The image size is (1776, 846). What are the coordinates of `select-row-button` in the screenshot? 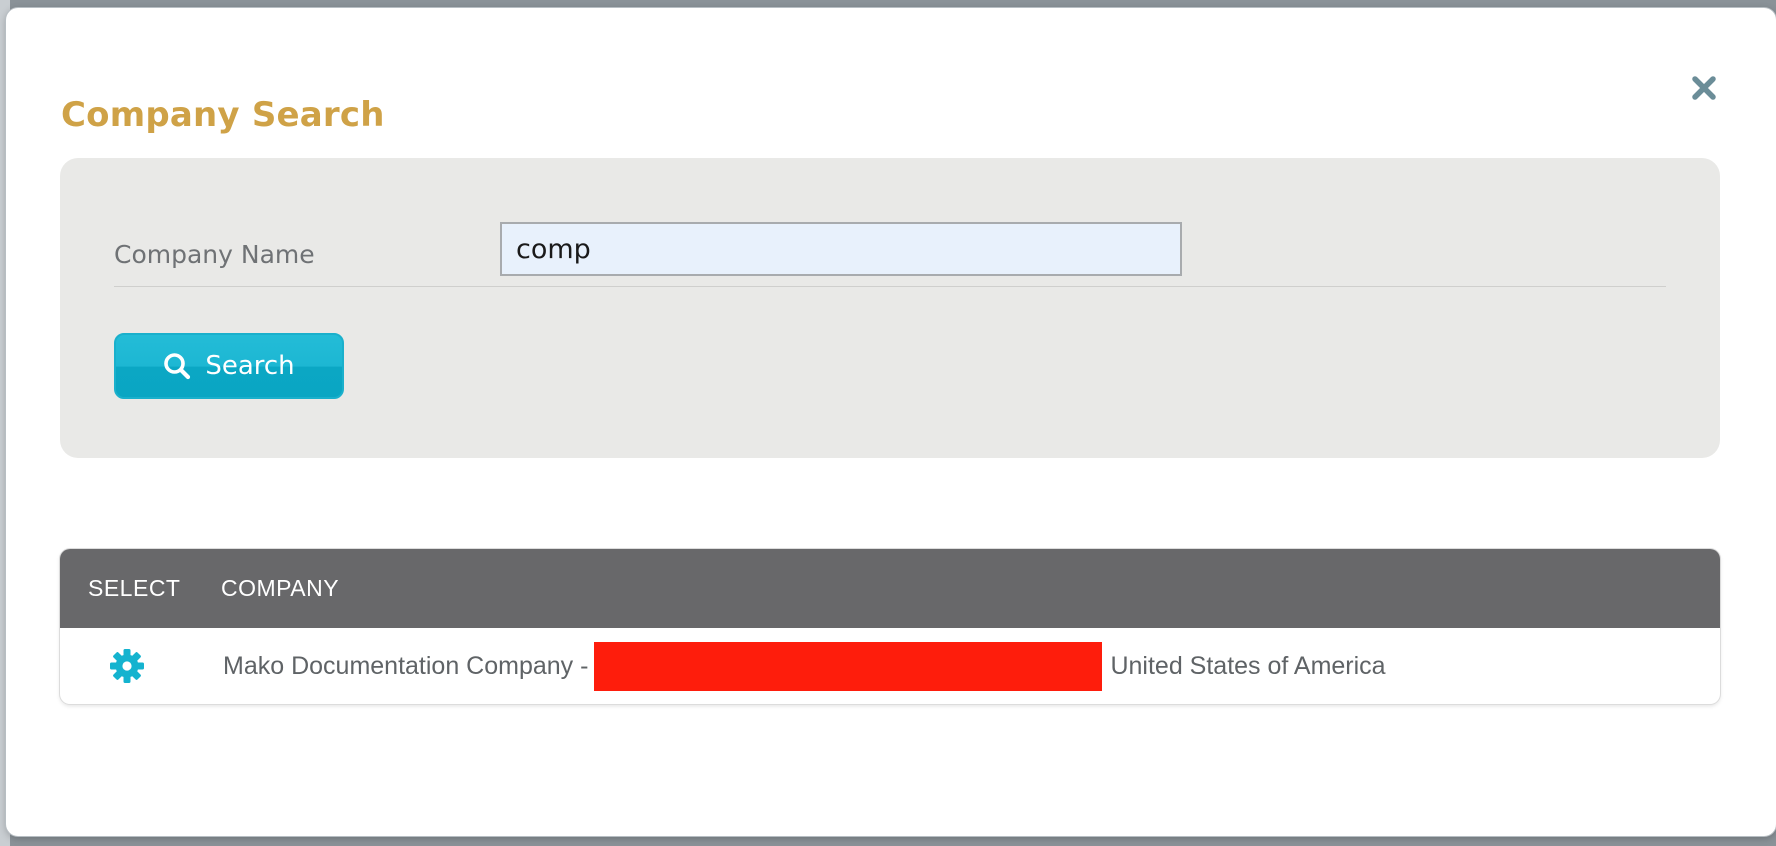 It's located at (127, 666).